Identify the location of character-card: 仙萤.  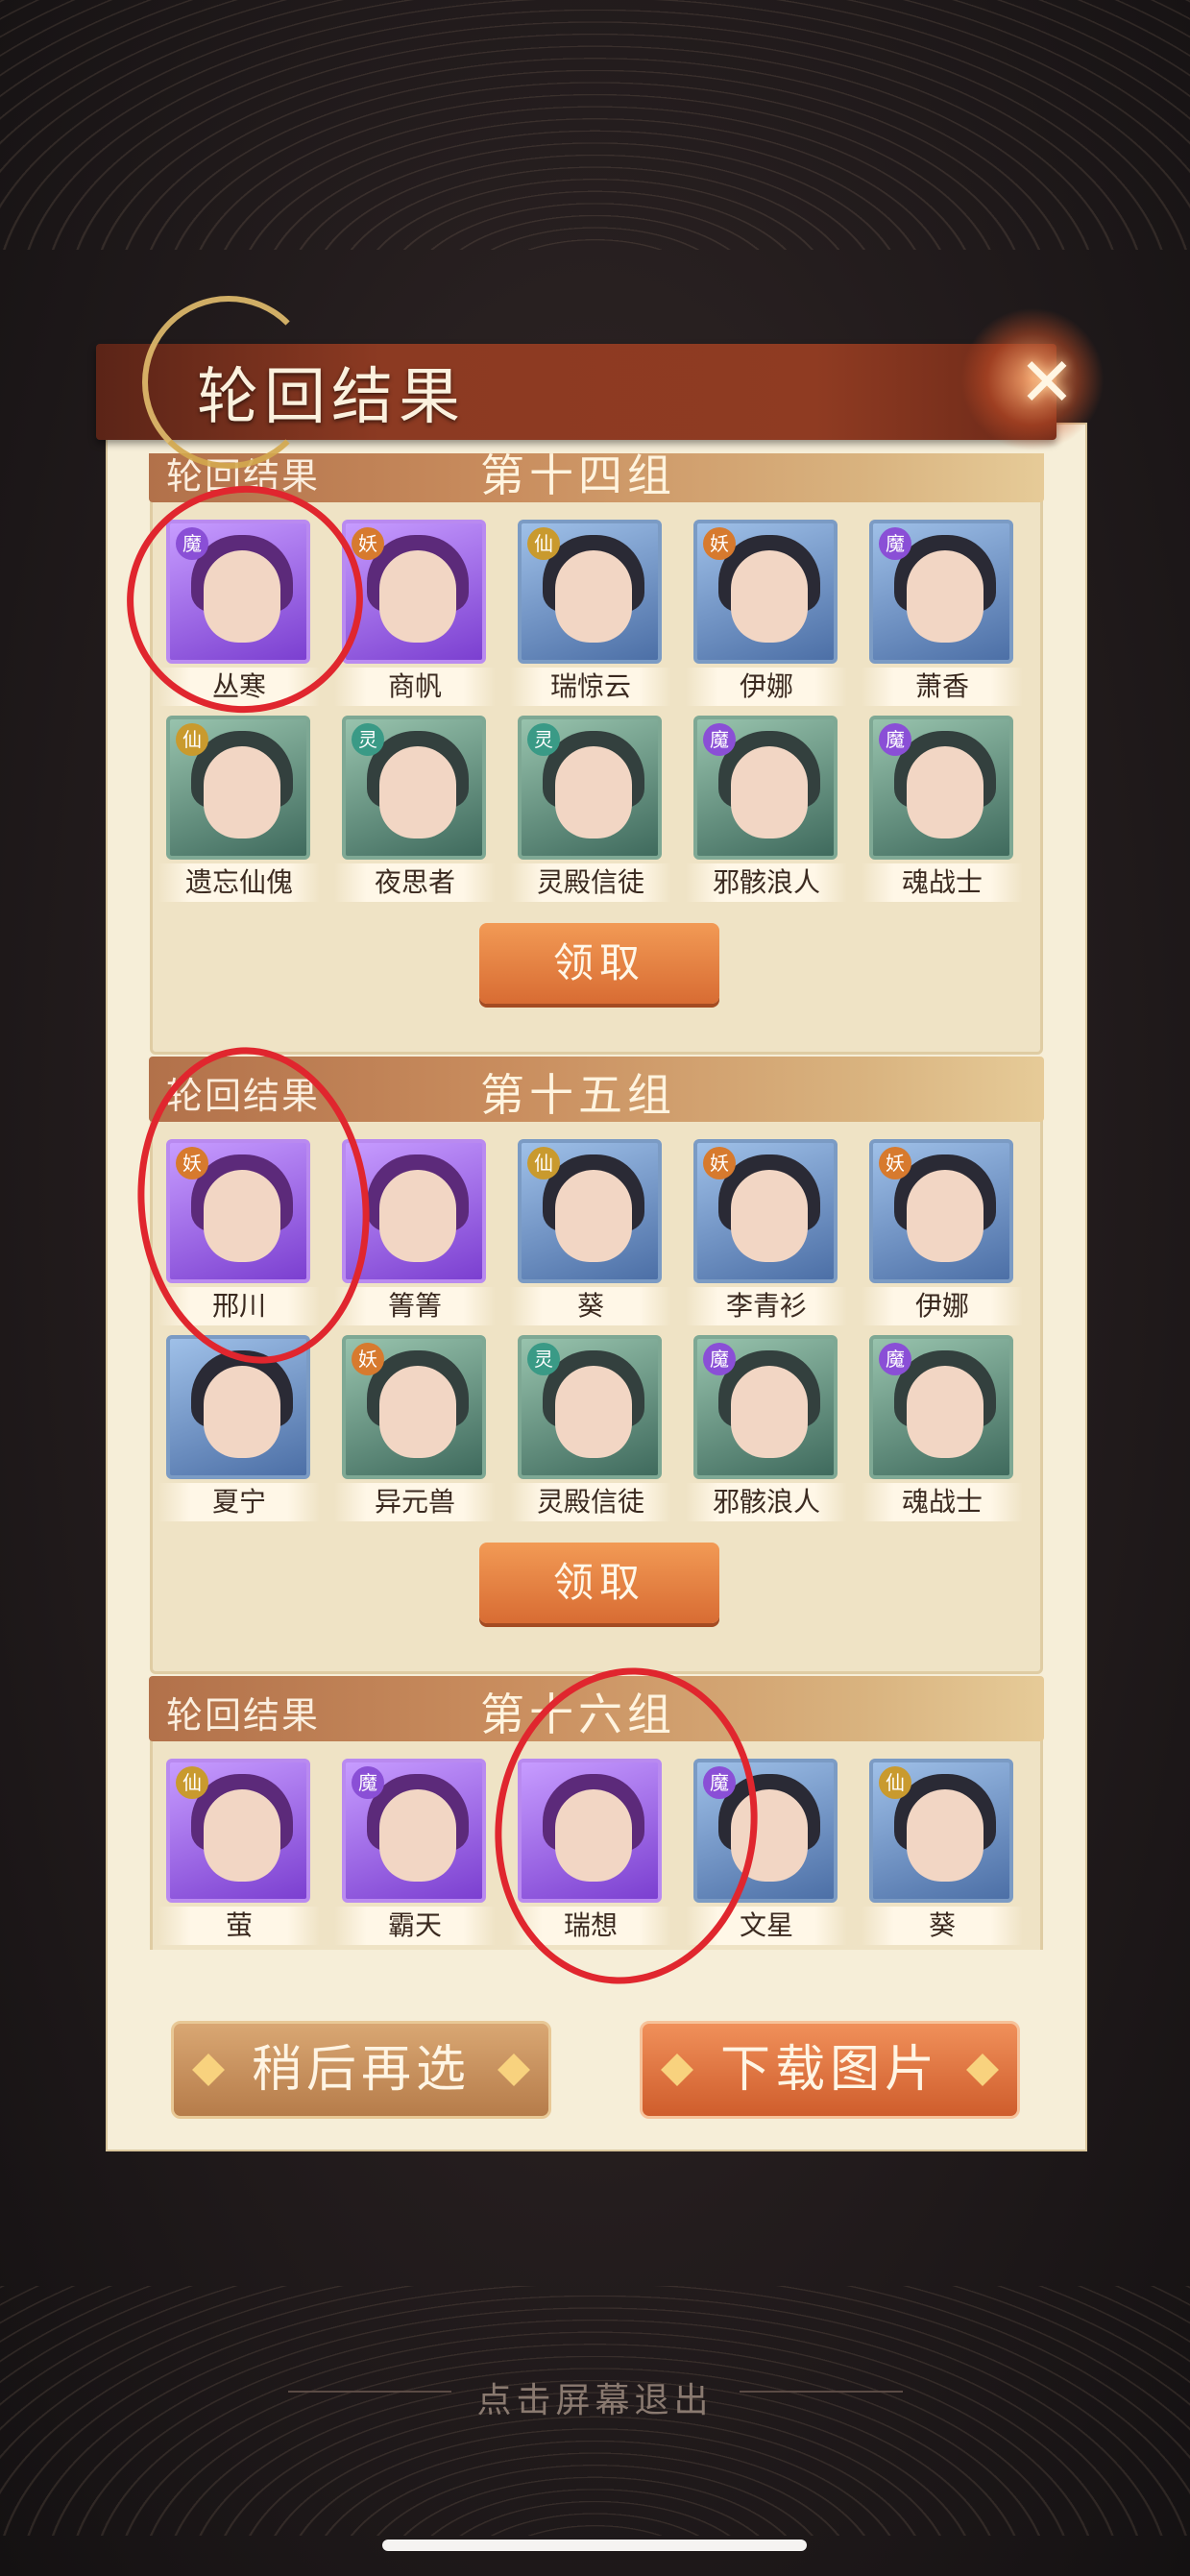
(239, 1854).